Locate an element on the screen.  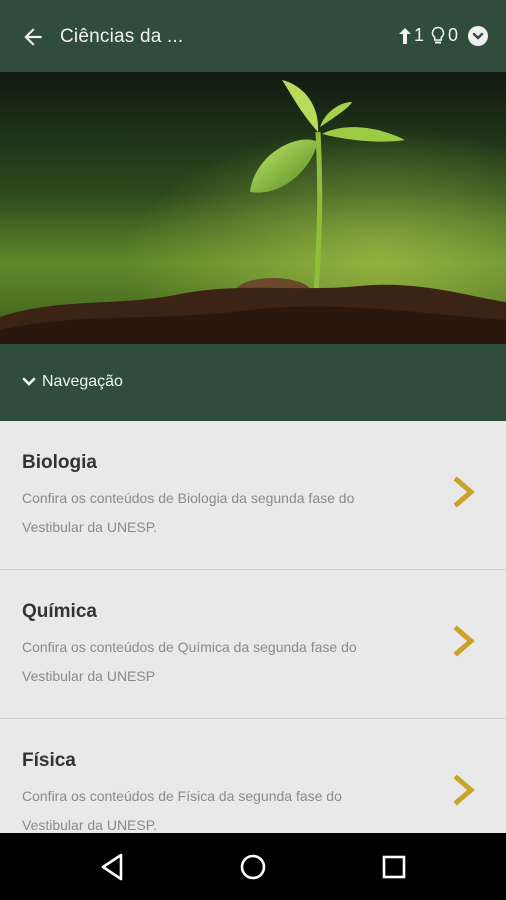
navigation-label: Navegação is located at coordinates (82, 381).